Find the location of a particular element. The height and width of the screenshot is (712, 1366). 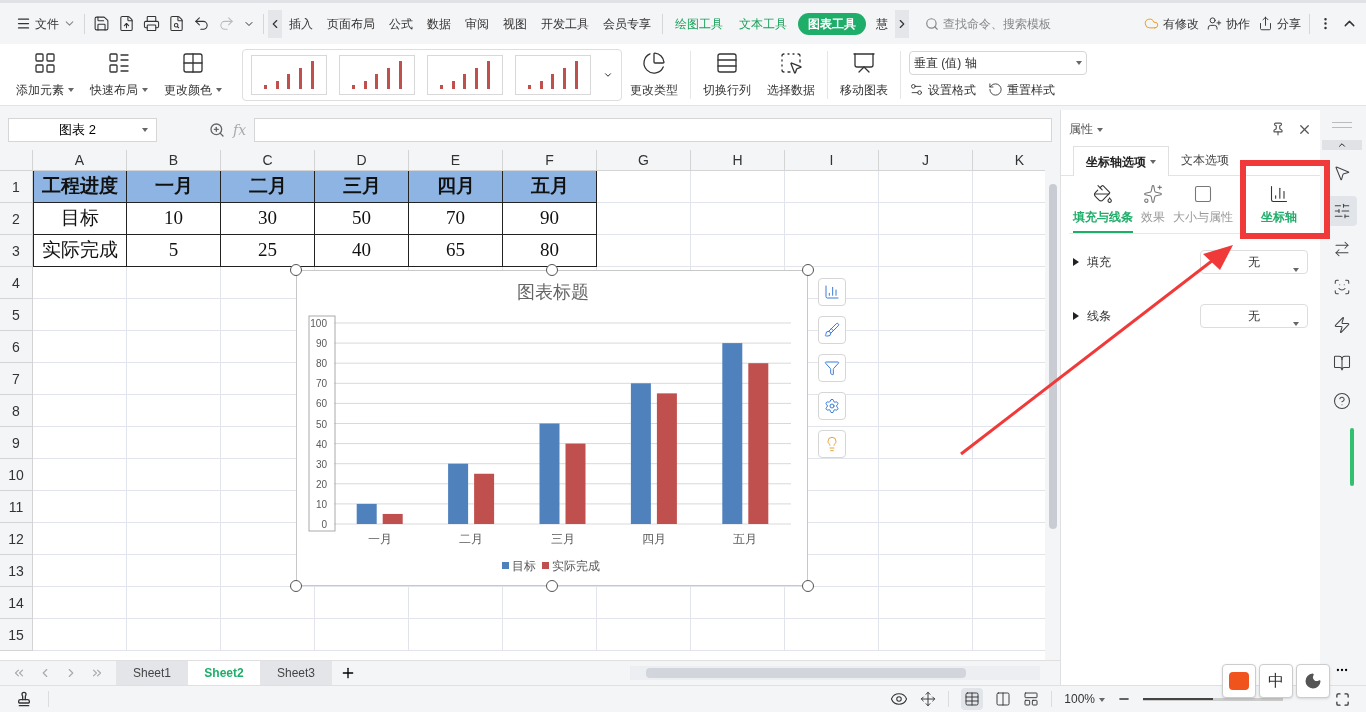

page-break-view-icon is located at coordinates (1031, 699).